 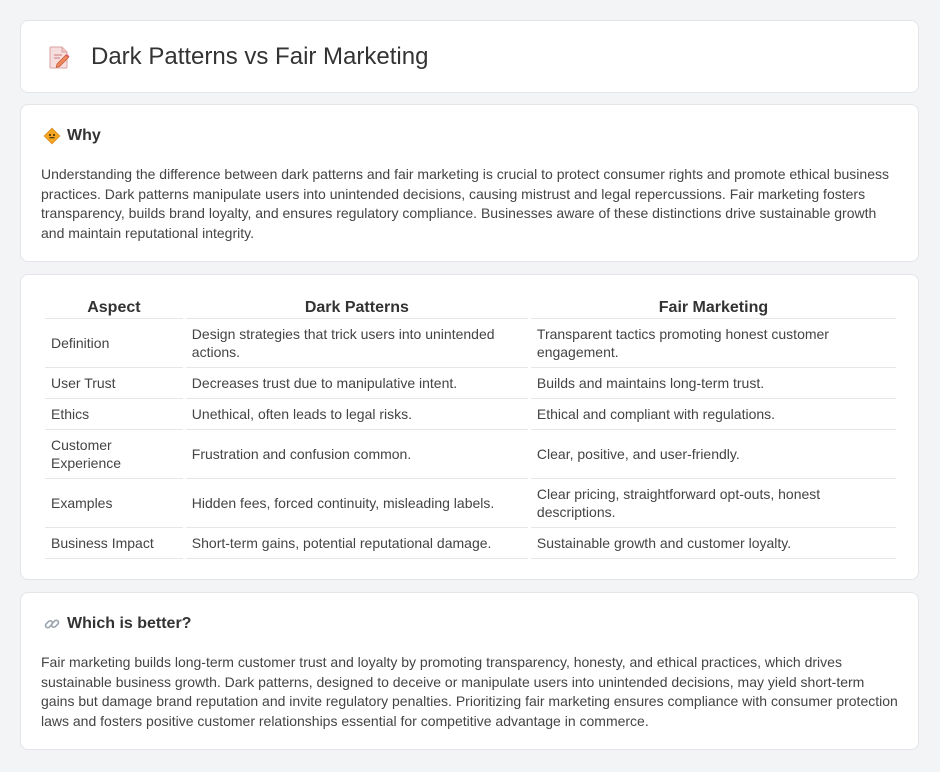 What do you see at coordinates (114, 414) in the screenshot?
I see `cell-aspect: Ethics` at bounding box center [114, 414].